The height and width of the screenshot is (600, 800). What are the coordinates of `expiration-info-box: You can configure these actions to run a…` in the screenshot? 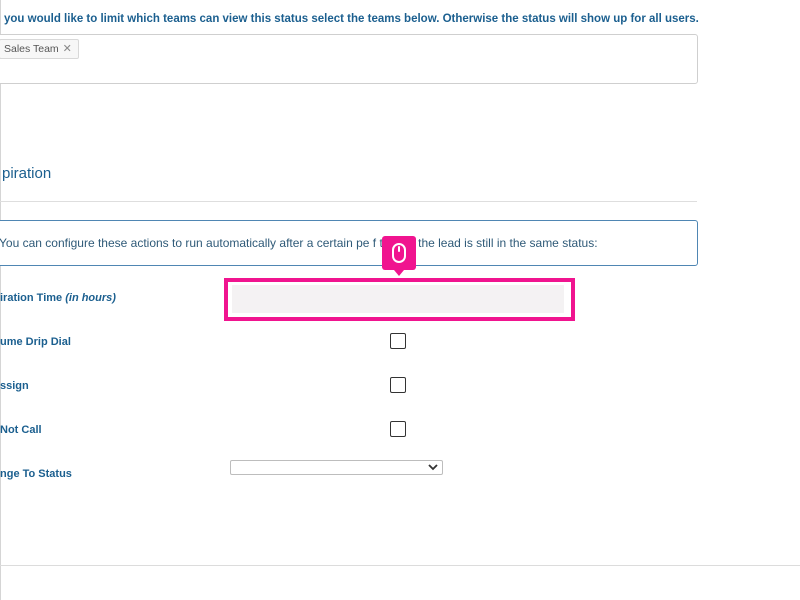 It's located at (349, 243).